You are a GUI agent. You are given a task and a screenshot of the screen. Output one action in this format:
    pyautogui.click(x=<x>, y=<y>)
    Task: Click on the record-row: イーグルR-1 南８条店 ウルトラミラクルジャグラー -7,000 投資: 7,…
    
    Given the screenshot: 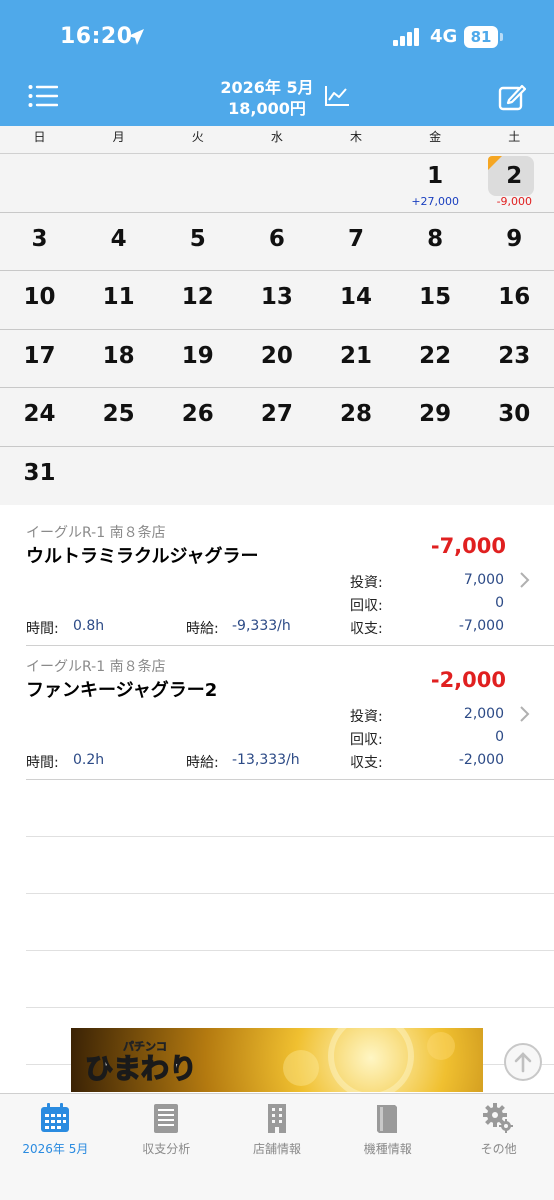 What is the action you would take?
    pyautogui.click(x=290, y=579)
    